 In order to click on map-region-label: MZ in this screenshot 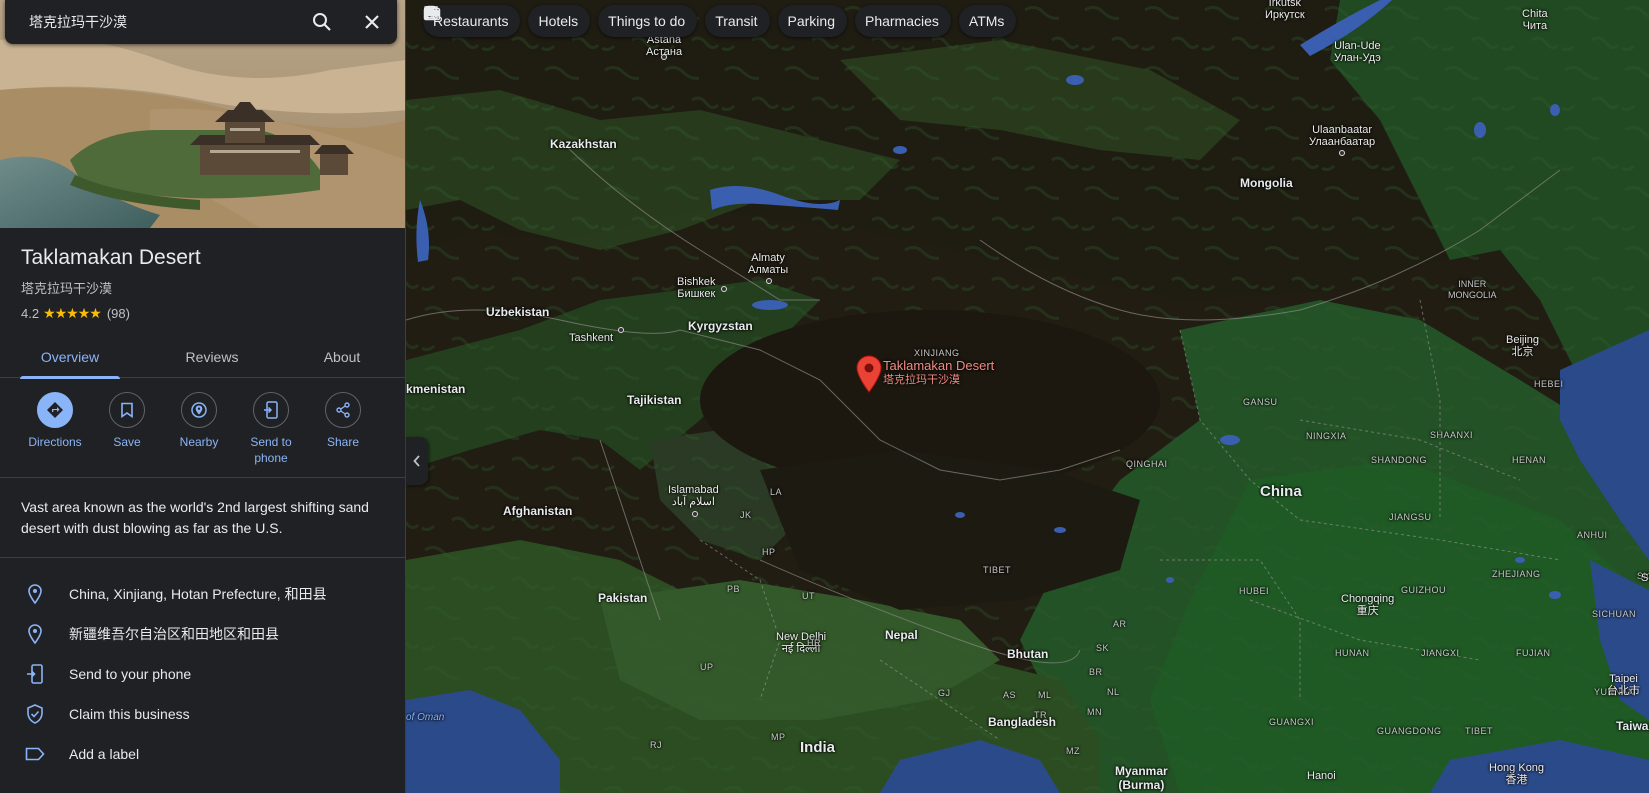, I will do `click(1073, 751)`.